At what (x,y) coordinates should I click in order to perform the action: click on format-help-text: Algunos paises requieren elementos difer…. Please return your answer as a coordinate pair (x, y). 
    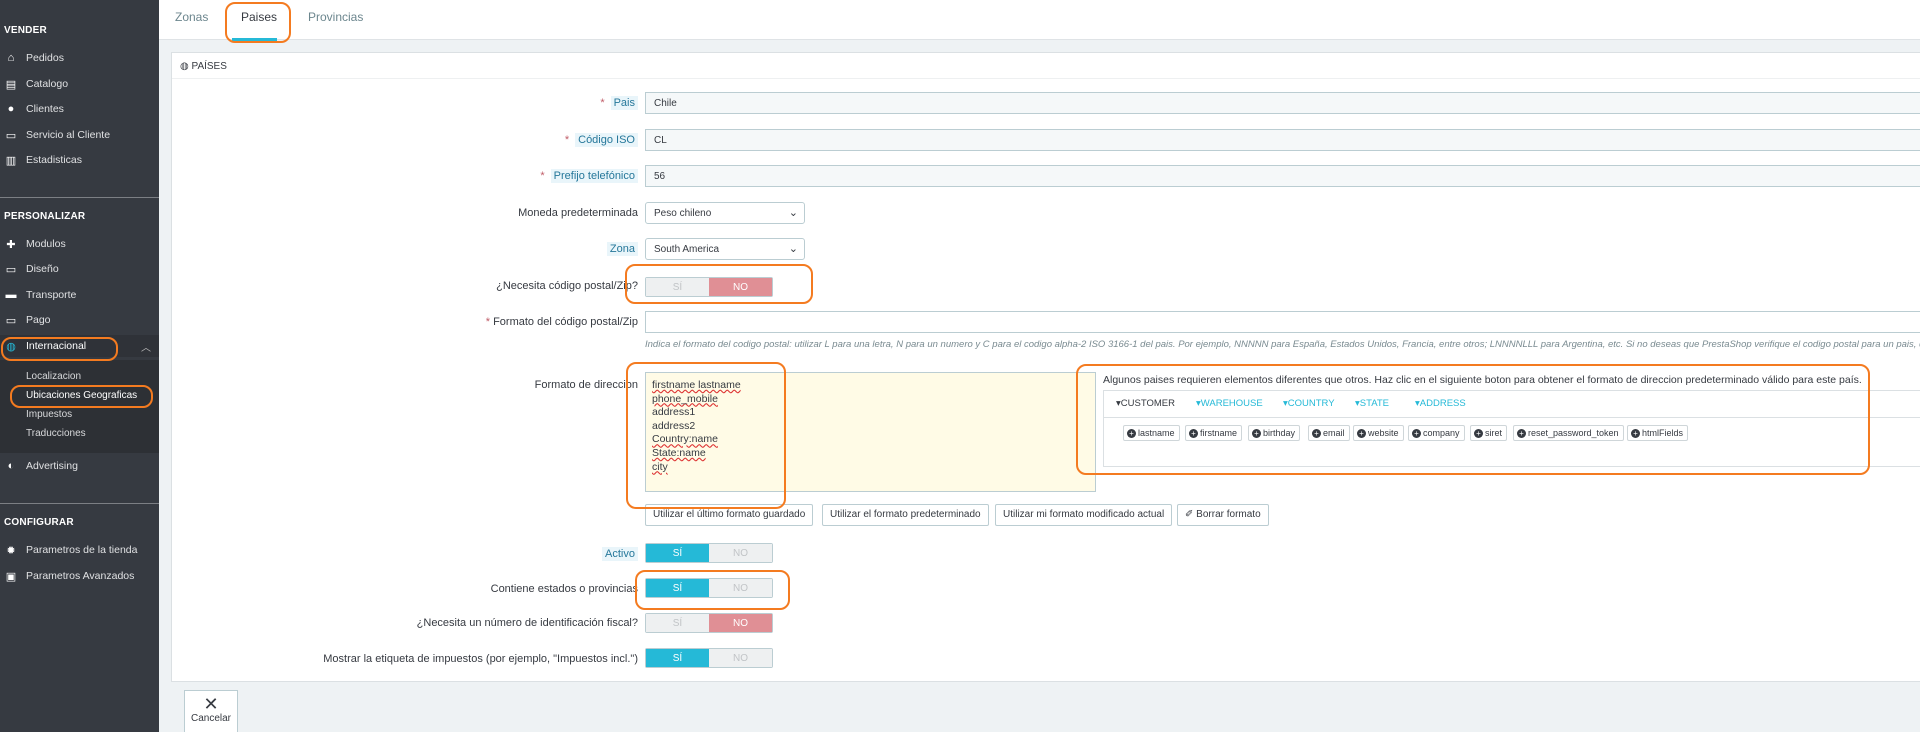
    Looking at the image, I should click on (1482, 380).